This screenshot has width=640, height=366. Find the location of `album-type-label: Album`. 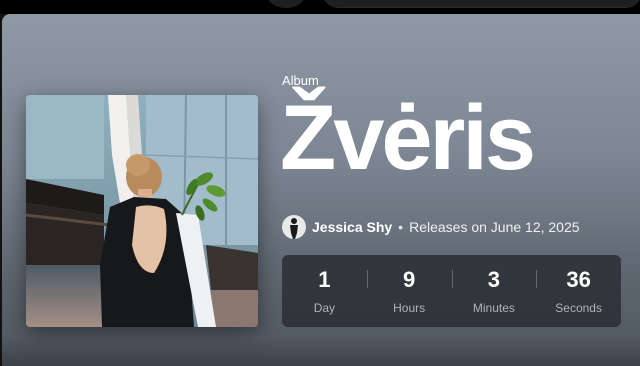

album-type-label: Album is located at coordinates (300, 80).